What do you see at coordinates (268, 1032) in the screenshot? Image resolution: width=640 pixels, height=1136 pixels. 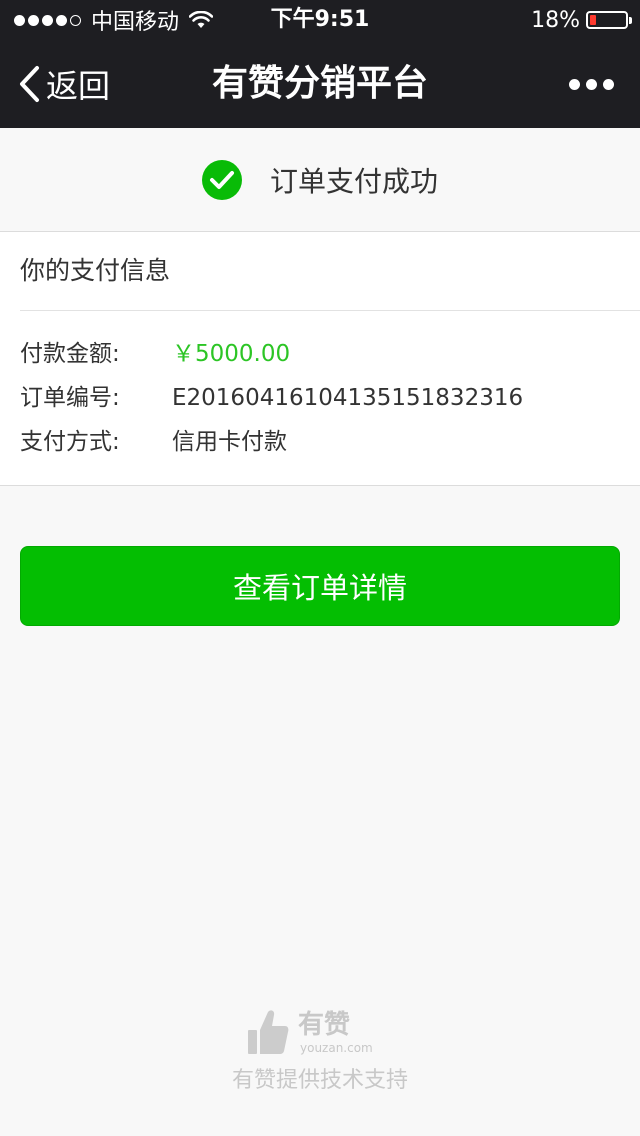 I see `thumbs-up-icon` at bounding box center [268, 1032].